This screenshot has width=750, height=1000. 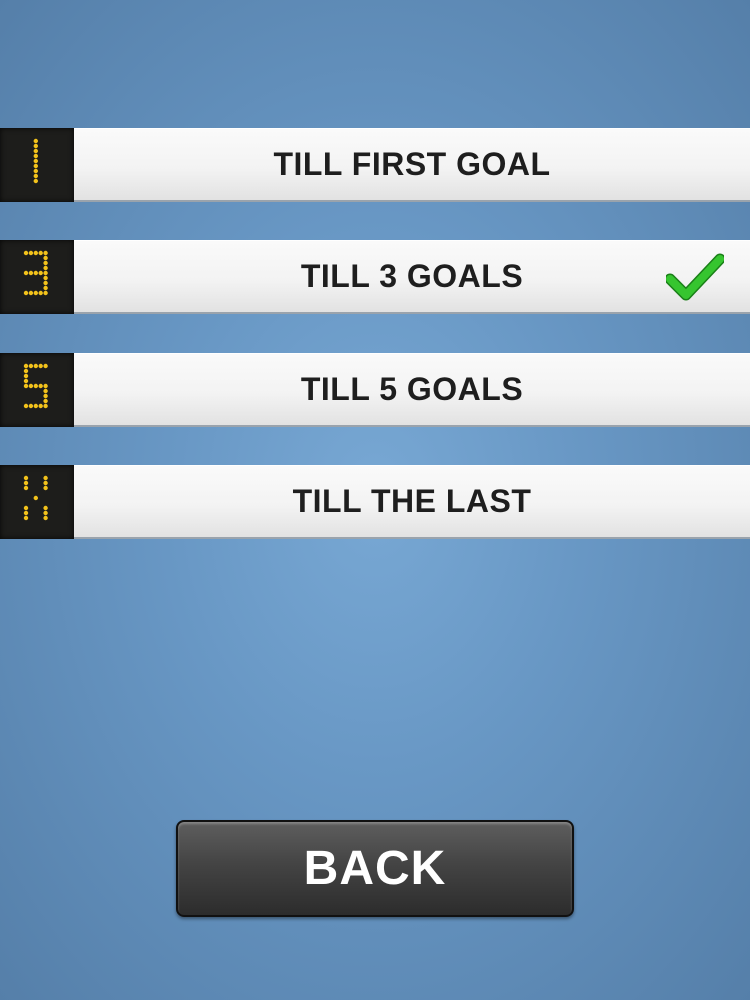 I want to click on mode-option-first-goal: TILL FIRST GOAL, so click(x=375, y=165).